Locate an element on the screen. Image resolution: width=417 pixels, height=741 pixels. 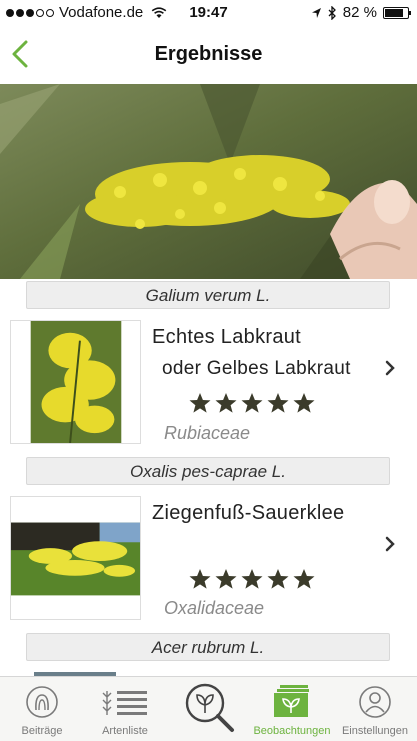
tab-label: Beiträge is located at coordinates (42, 731).